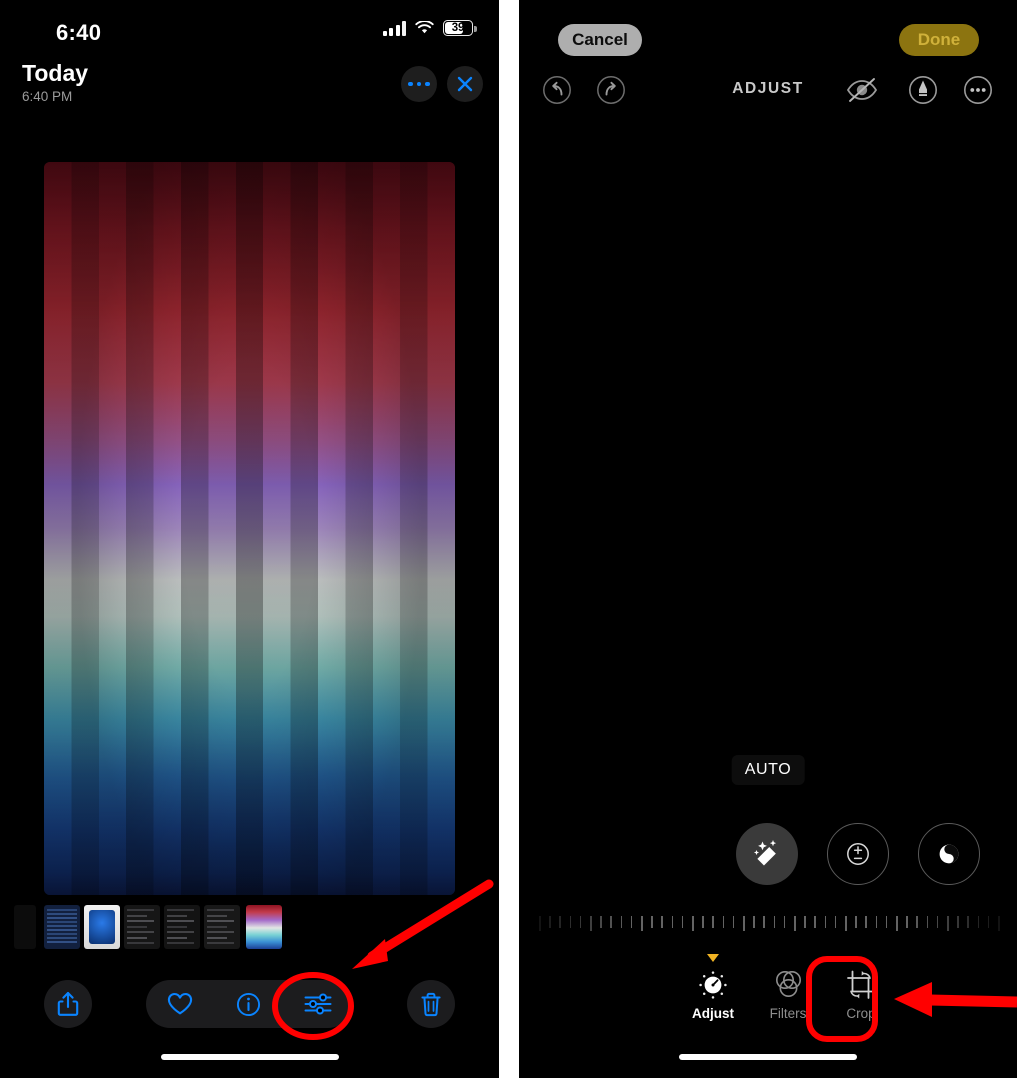 The height and width of the screenshot is (1078, 1017). I want to click on battery-icon: 39, so click(460, 28).